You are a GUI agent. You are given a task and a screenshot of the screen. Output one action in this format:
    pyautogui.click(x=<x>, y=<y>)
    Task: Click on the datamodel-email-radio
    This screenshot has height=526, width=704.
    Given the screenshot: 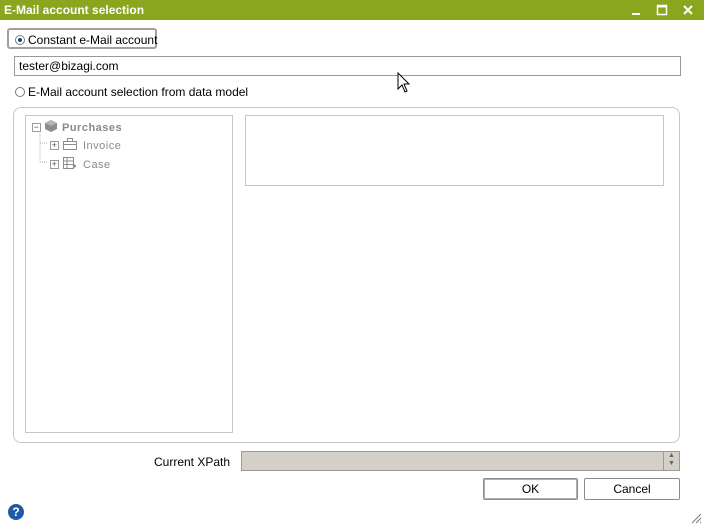 What is the action you would take?
    pyautogui.click(x=20, y=92)
    